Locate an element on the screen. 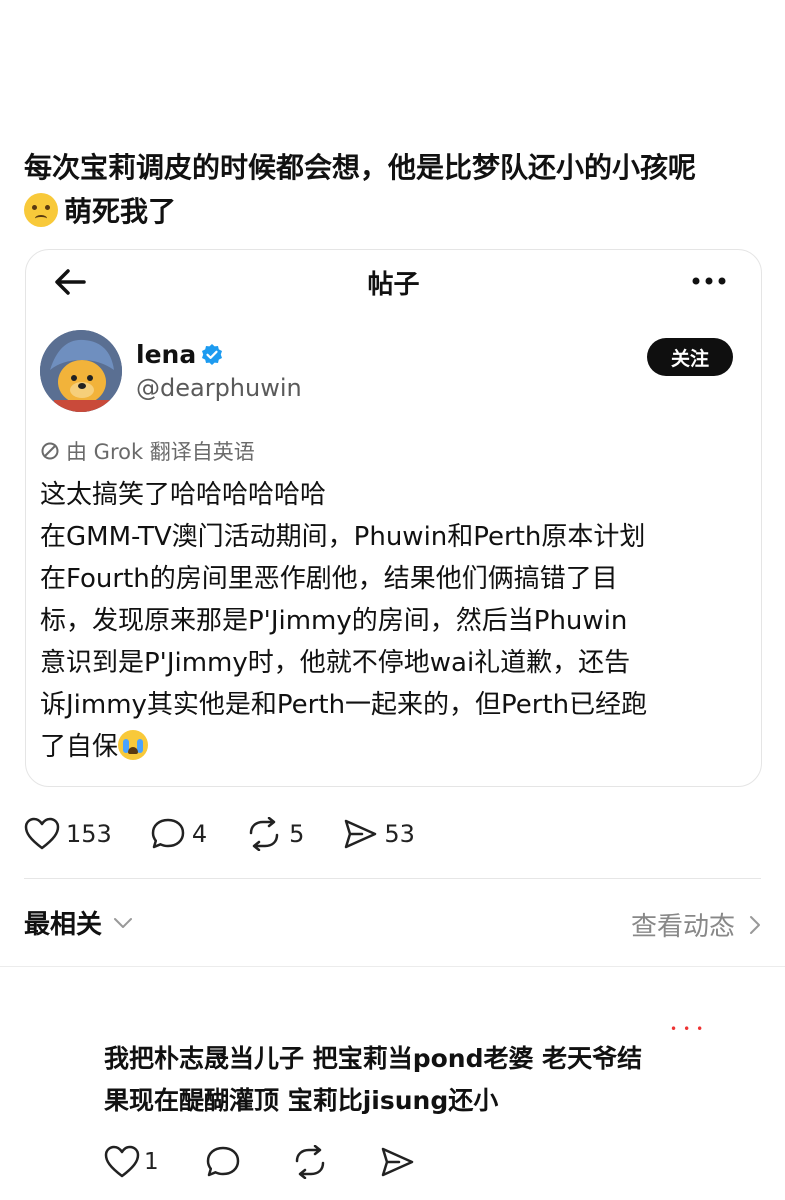 Image resolution: width=785 pixels, height=1200 pixels. decorative-dots: ••• is located at coordinates (690, 1029).